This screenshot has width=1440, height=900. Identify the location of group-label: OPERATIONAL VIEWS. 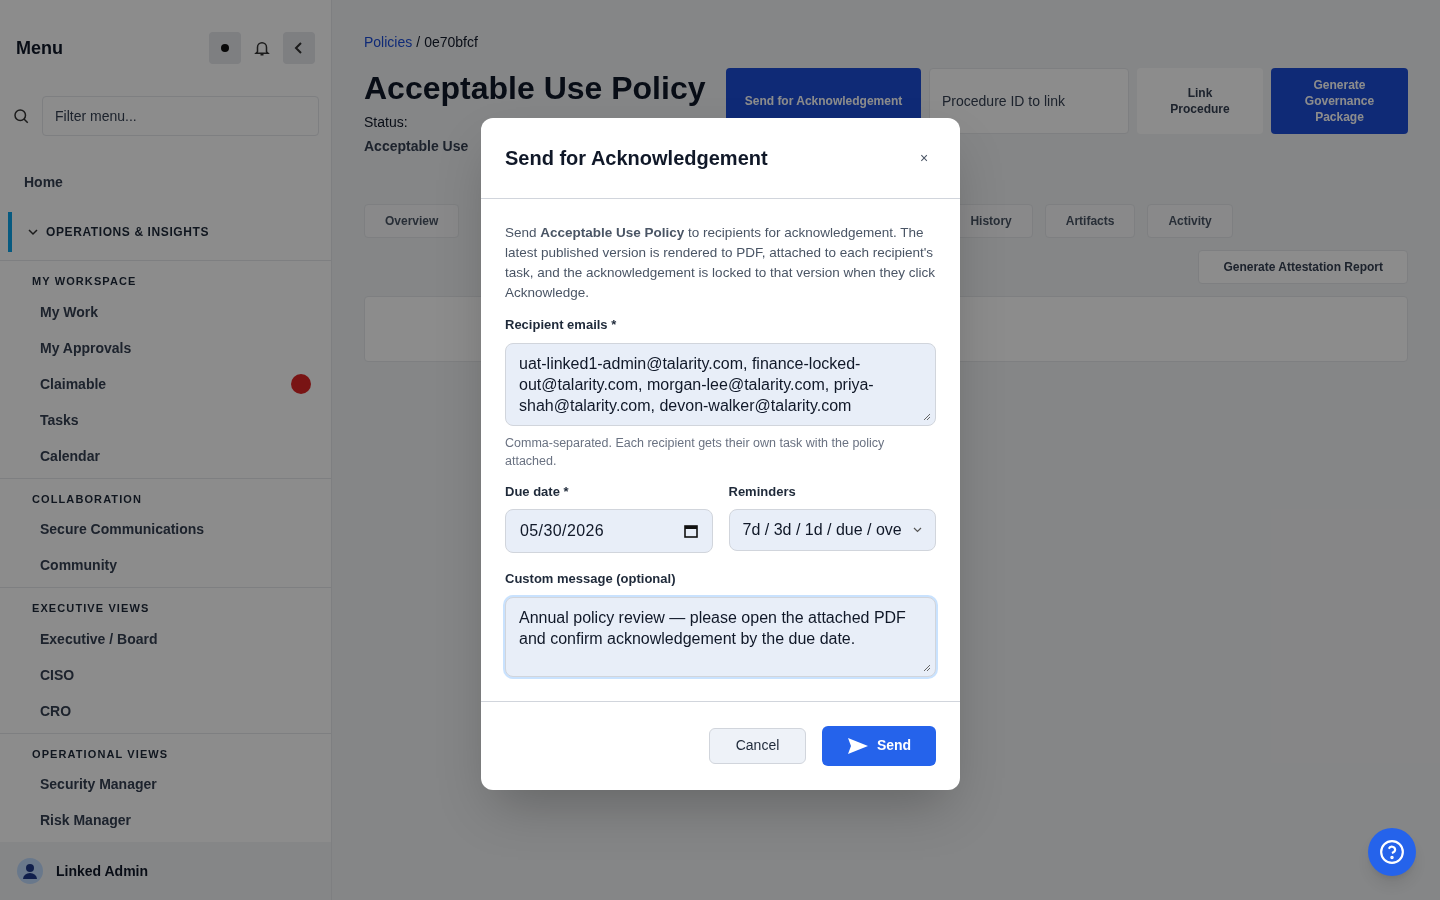
(100, 754).